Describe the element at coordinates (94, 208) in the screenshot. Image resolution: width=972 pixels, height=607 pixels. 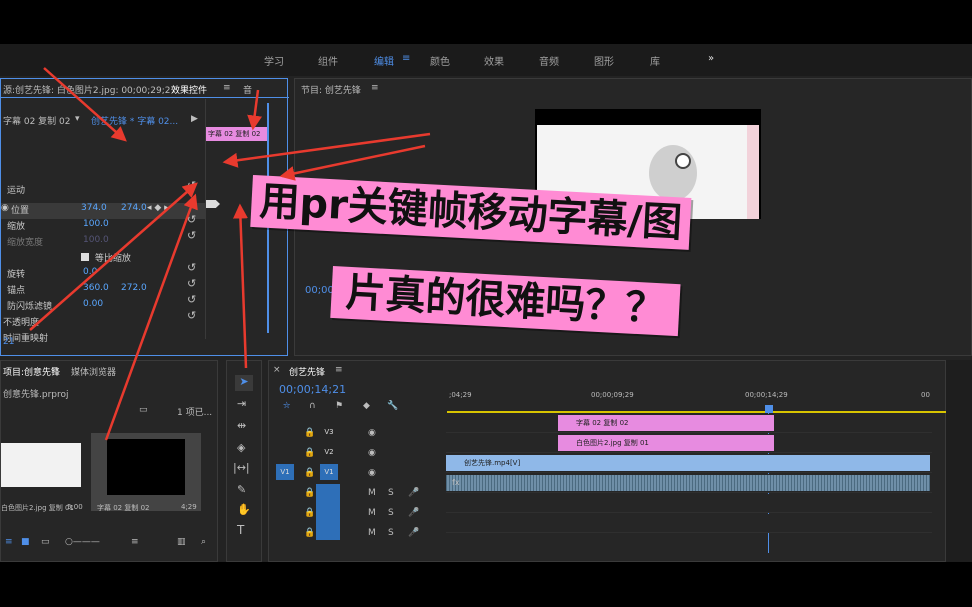
I see `effect-value: 374.0` at that location.